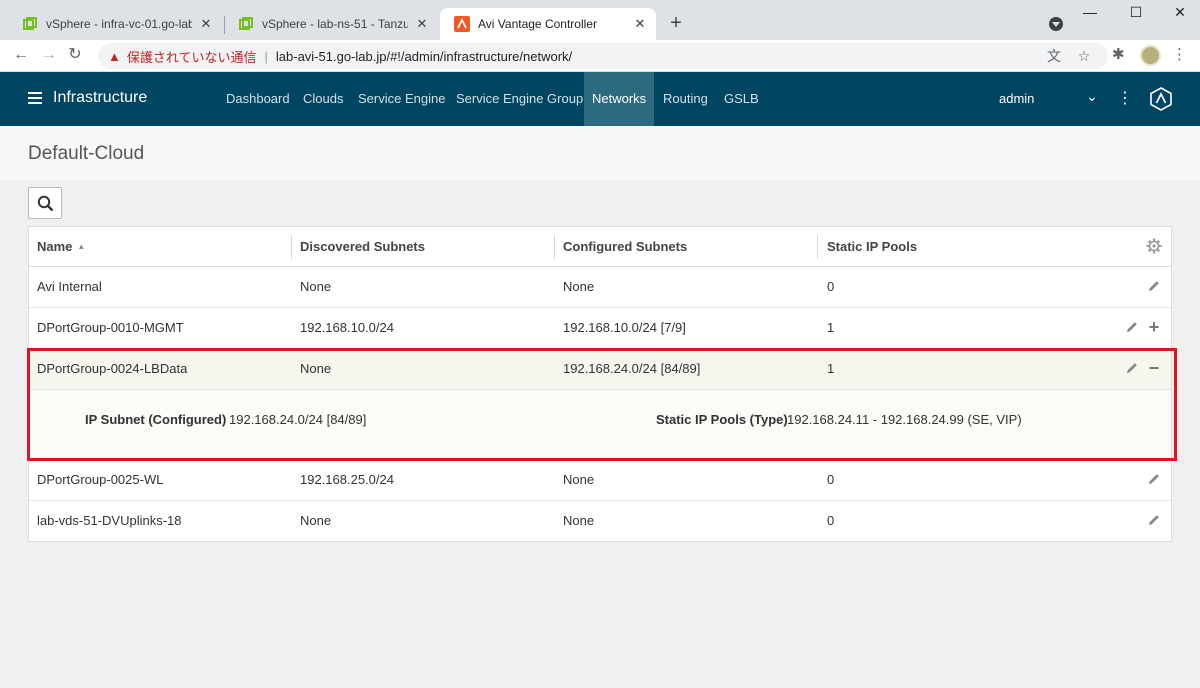 The width and height of the screenshot is (1200, 688). What do you see at coordinates (298, 419) in the screenshot?
I see `ip-subnet-value: 192.168.24.0/24 [84/89]` at bounding box center [298, 419].